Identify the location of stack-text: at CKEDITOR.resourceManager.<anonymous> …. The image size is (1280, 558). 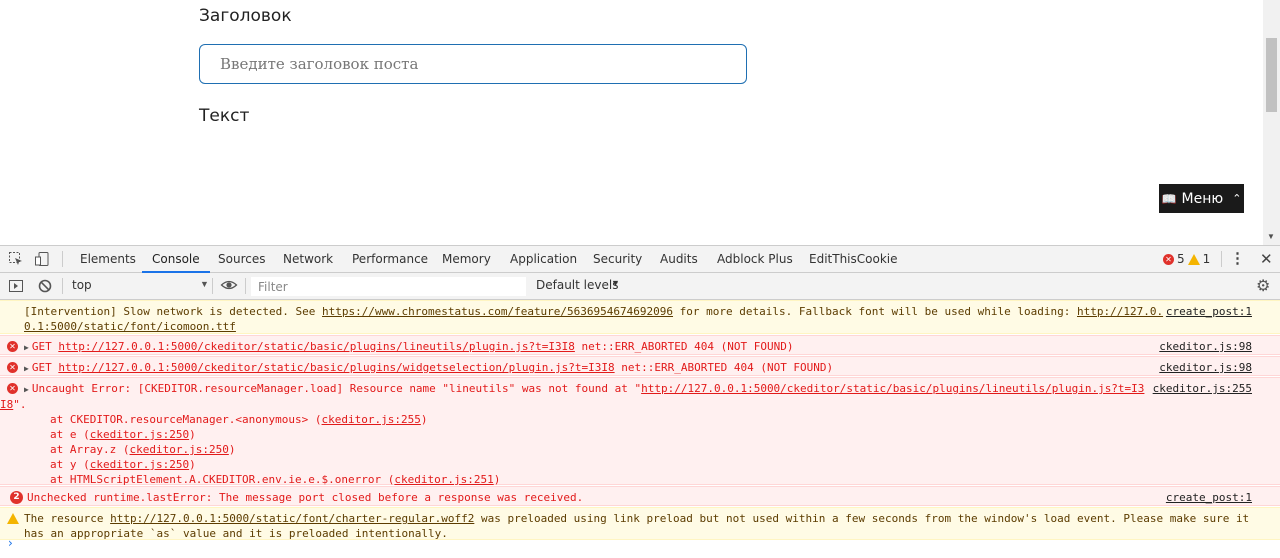
(186, 419).